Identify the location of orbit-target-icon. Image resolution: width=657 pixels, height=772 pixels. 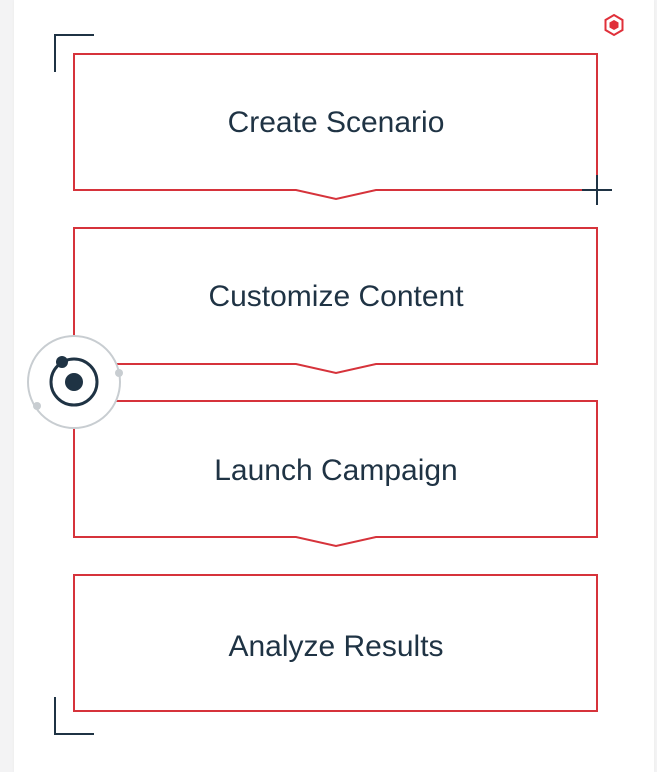
(75, 382).